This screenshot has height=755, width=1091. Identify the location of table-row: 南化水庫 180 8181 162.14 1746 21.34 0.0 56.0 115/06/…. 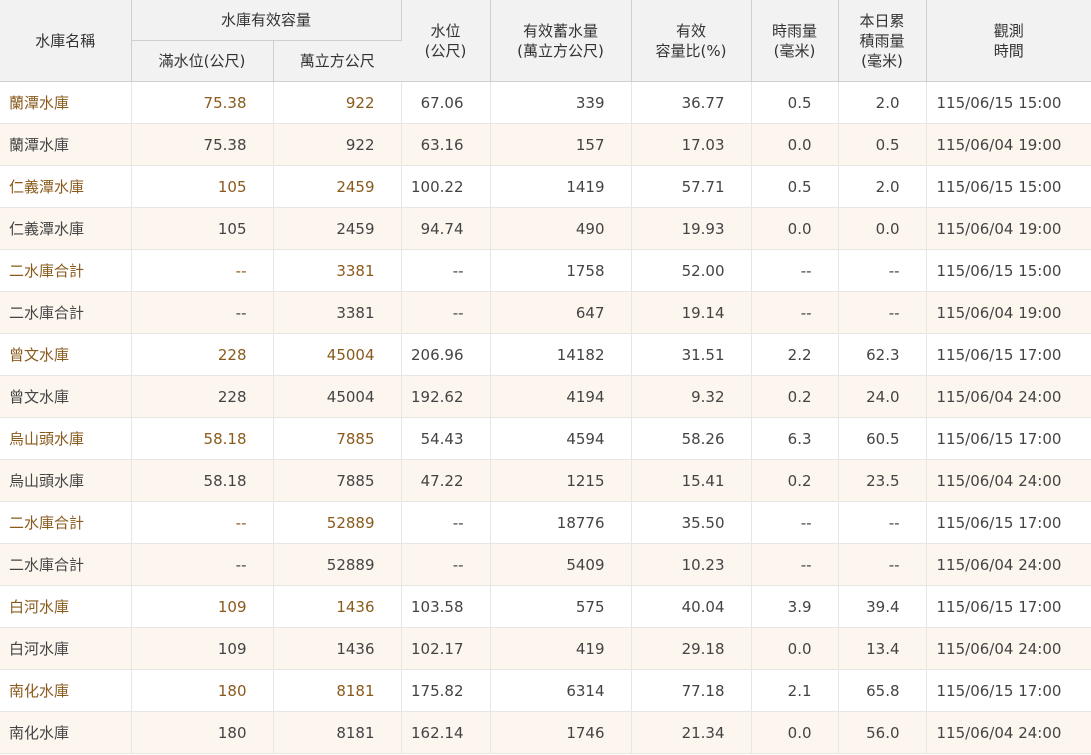
(545, 732).